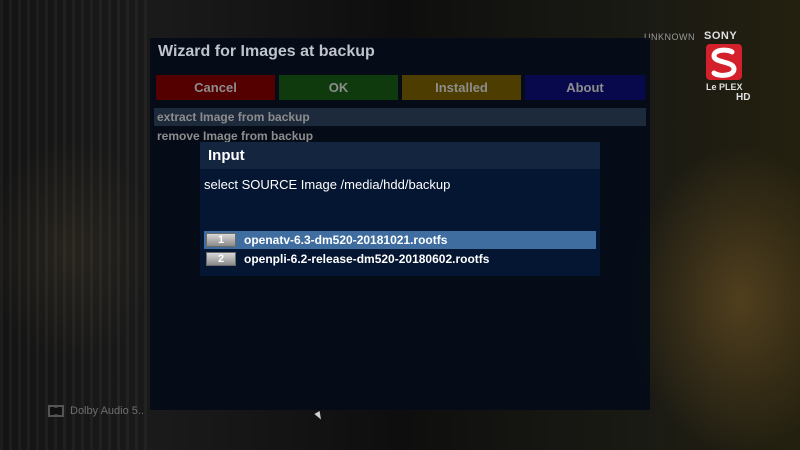 The image size is (800, 450). What do you see at coordinates (721, 36) in the screenshot?
I see `logo-brand-text: SONY` at bounding box center [721, 36].